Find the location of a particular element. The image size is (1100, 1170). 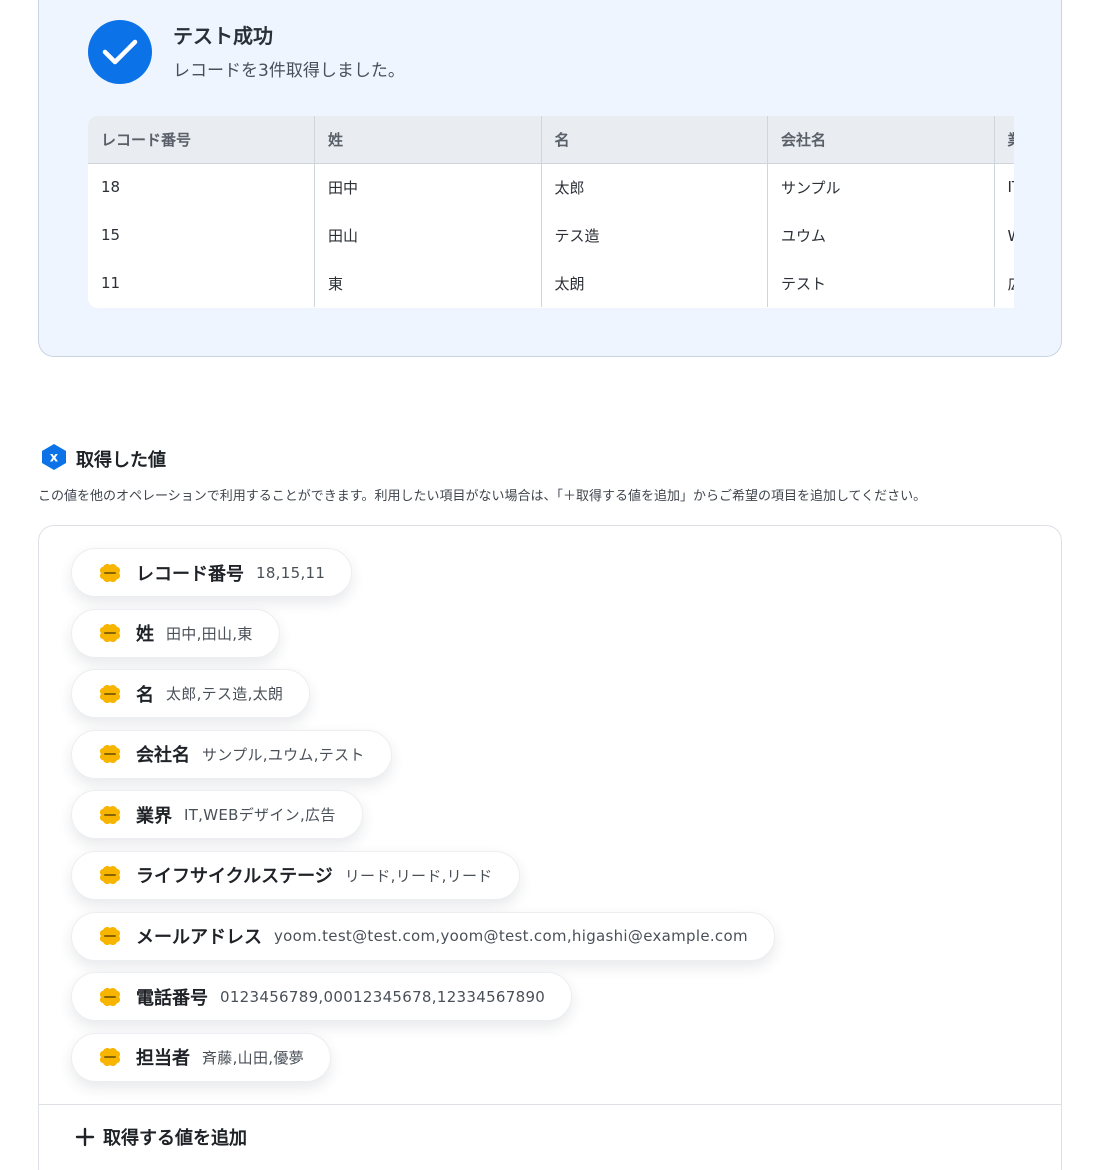

value-pill-name: 姓 is located at coordinates (145, 635).